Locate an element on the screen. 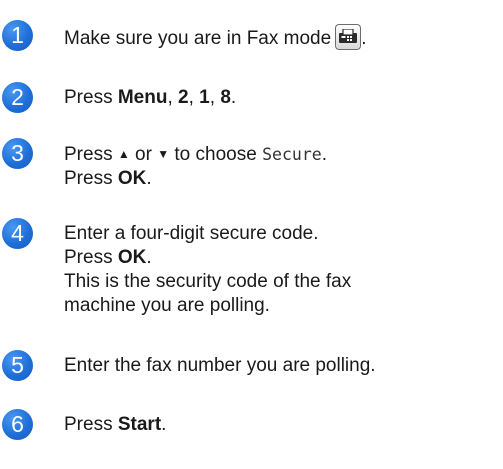  step-text: Make sure you are in Fax mode. is located at coordinates (283, 37).